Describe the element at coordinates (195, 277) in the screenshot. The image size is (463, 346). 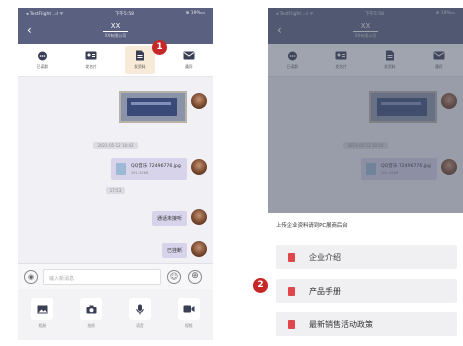
I see `more-icon: ⊕` at that location.